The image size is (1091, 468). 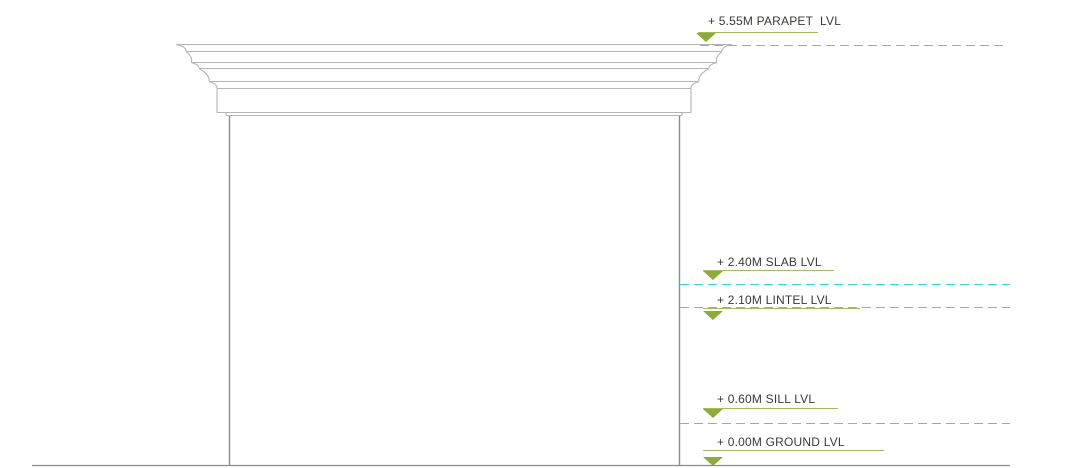 I want to click on level-triangle-ground, so click(x=713, y=461).